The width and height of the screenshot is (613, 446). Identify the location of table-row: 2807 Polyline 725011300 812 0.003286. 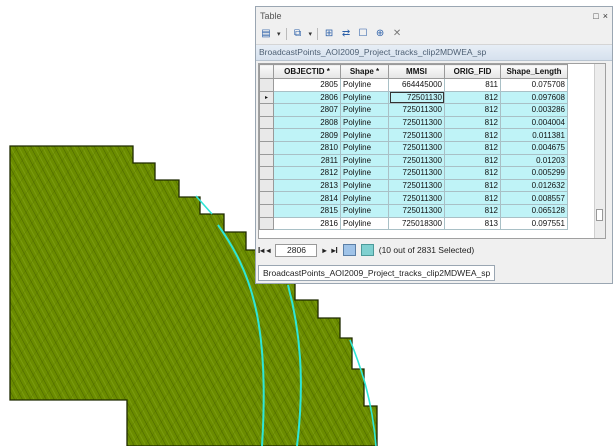
(413, 110).